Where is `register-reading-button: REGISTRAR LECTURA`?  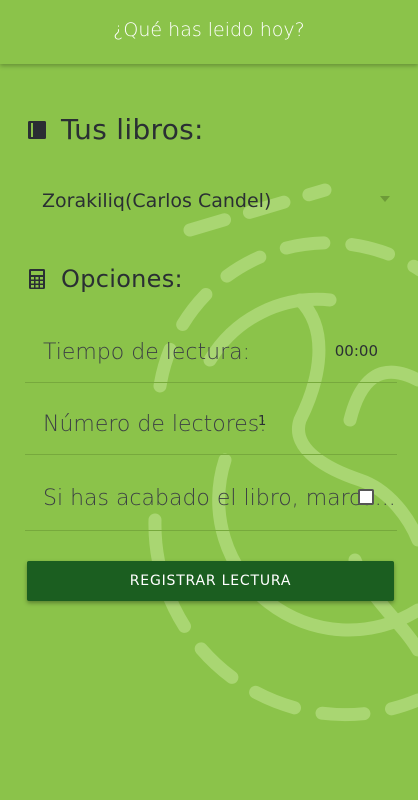 register-reading-button: REGISTRAR LECTURA is located at coordinates (210, 581).